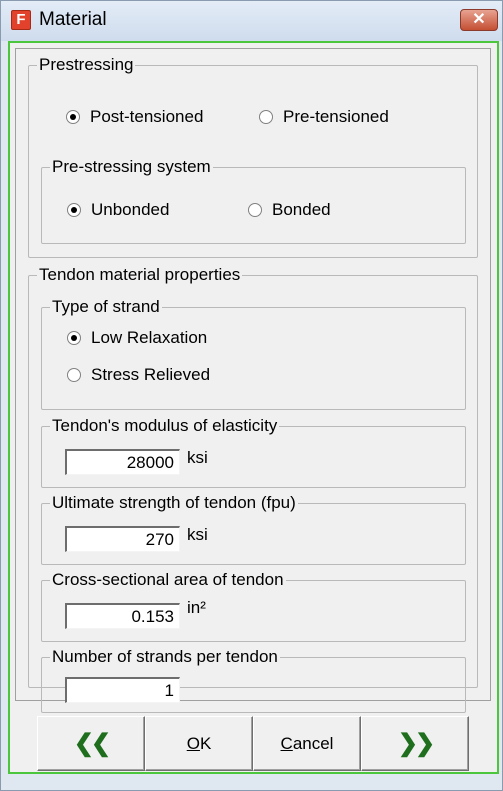 This screenshot has width=503, height=791. I want to click on area-input: 0.153, so click(122, 616).